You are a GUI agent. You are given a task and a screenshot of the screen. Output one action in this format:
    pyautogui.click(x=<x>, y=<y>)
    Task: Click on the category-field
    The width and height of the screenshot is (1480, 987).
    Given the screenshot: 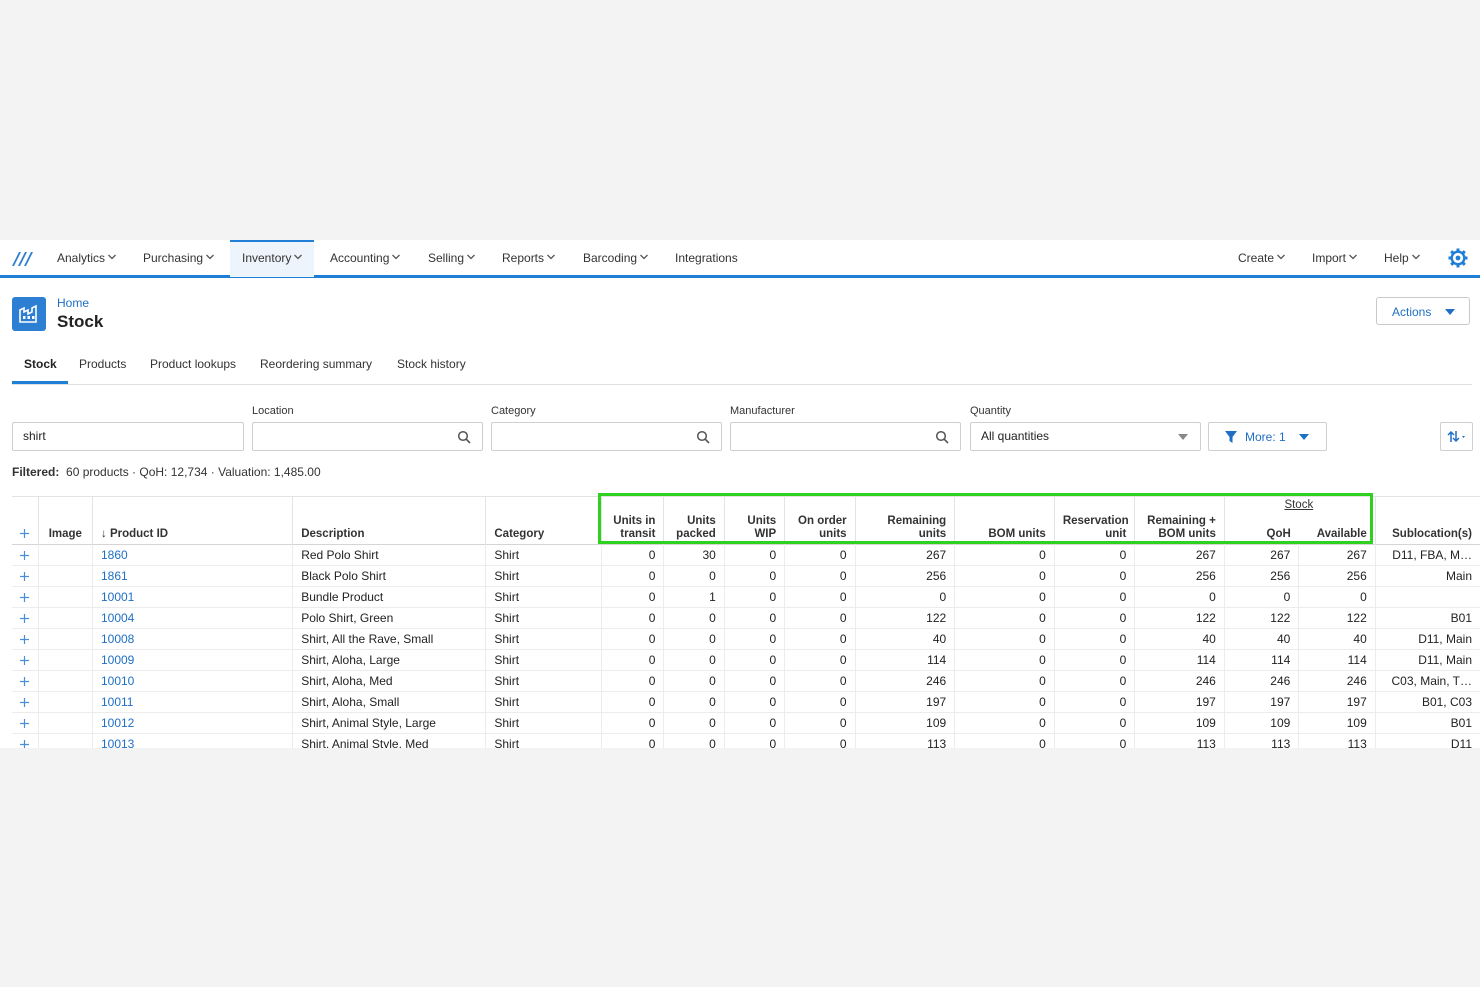 What is the action you would take?
    pyautogui.click(x=606, y=436)
    